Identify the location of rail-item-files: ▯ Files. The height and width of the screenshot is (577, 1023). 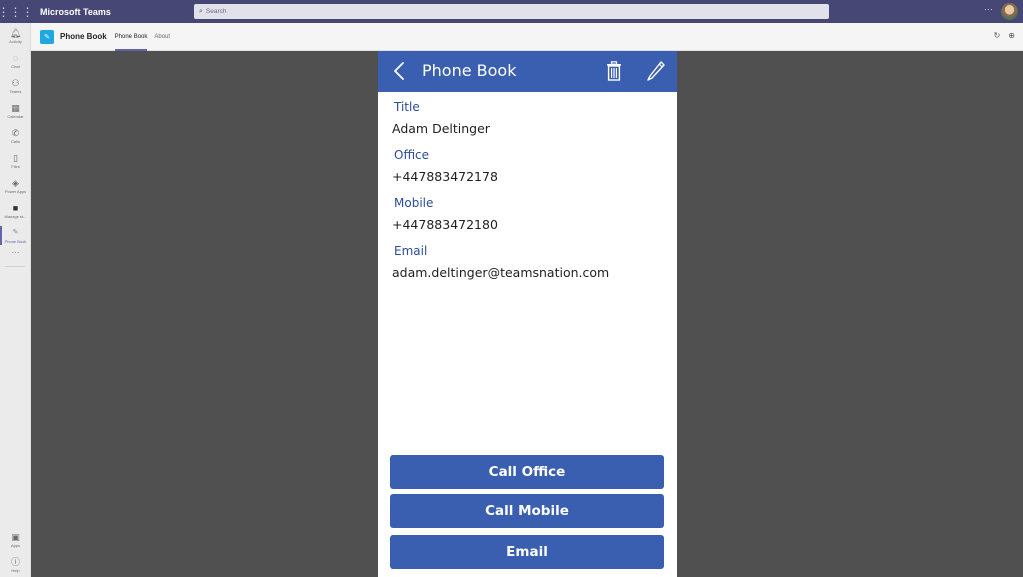
(15, 160).